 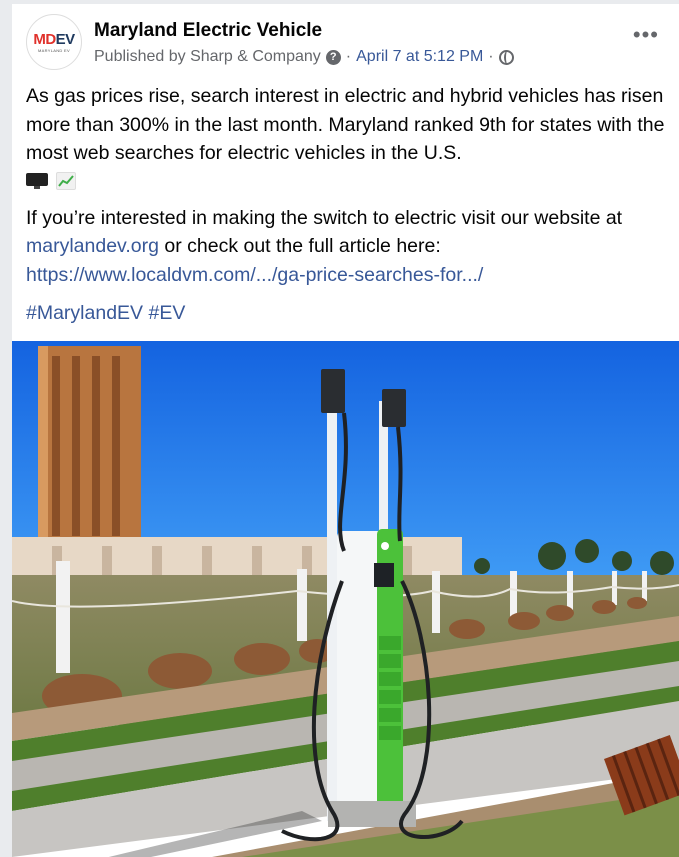 What do you see at coordinates (54, 39) in the screenshot?
I see `avatar-logo: MDEV` at bounding box center [54, 39].